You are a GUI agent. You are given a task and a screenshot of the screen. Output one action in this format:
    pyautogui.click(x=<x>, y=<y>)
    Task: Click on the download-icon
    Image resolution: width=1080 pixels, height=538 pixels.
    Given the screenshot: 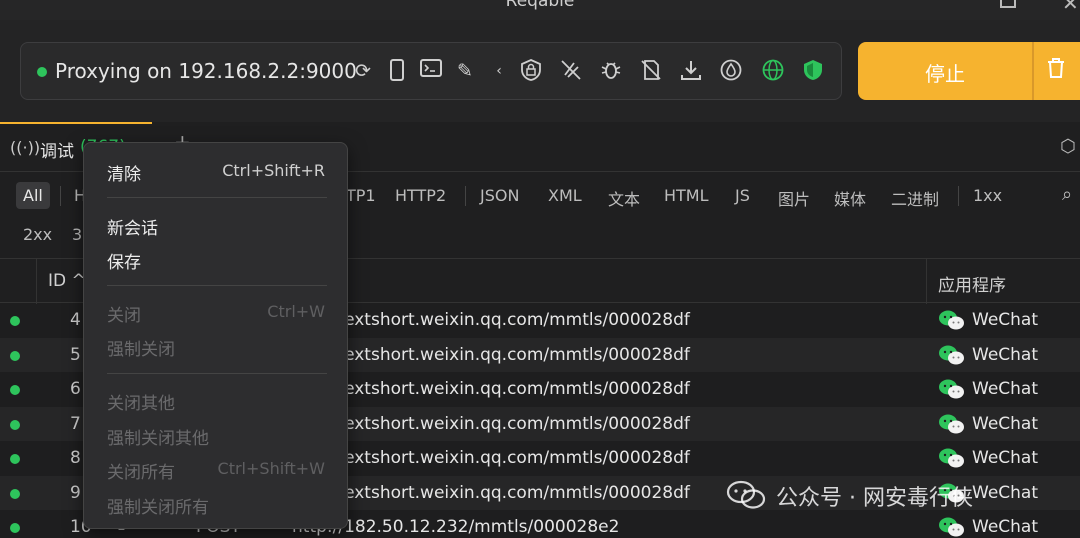 What is the action you would take?
    pyautogui.click(x=691, y=71)
    